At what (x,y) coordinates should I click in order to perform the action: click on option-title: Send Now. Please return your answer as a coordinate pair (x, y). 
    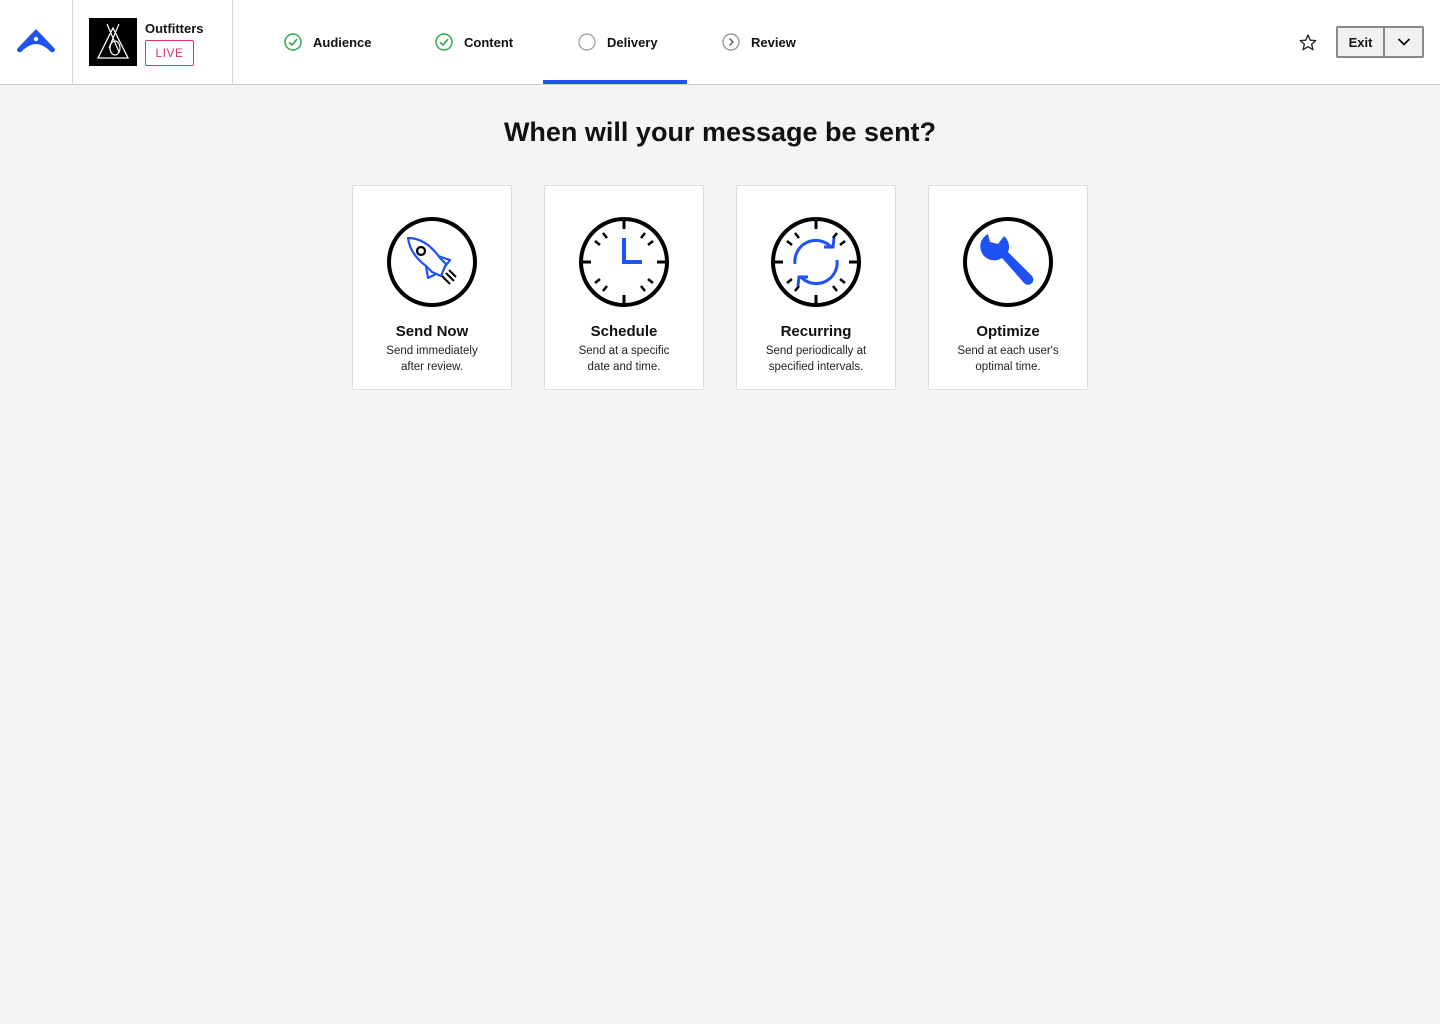
    Looking at the image, I should click on (432, 331).